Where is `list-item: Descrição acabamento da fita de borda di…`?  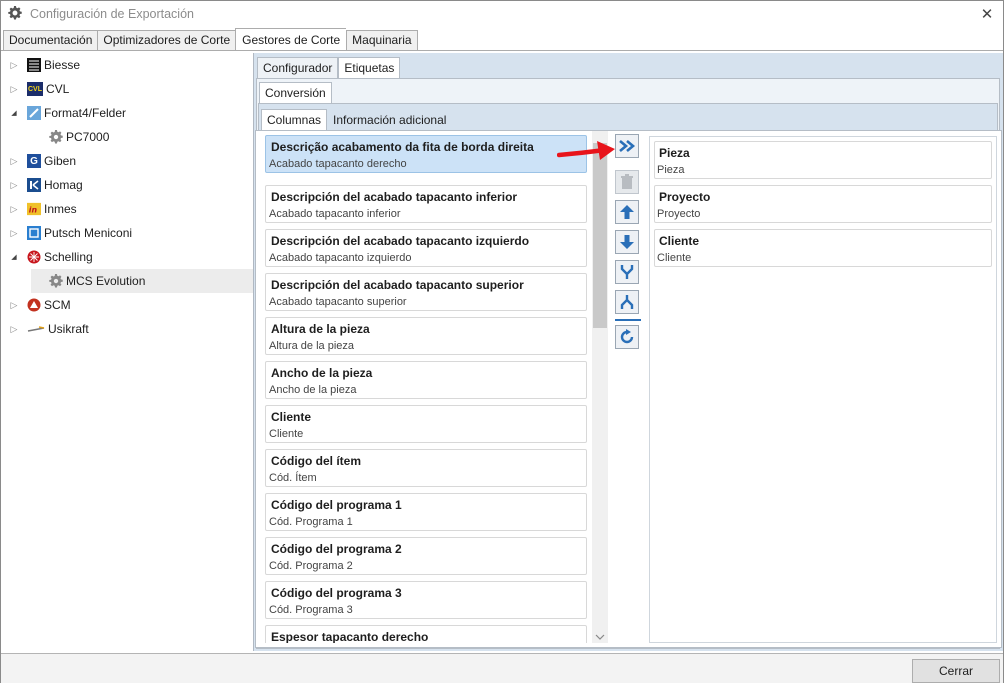 list-item: Descrição acabamento da fita de borda di… is located at coordinates (426, 154).